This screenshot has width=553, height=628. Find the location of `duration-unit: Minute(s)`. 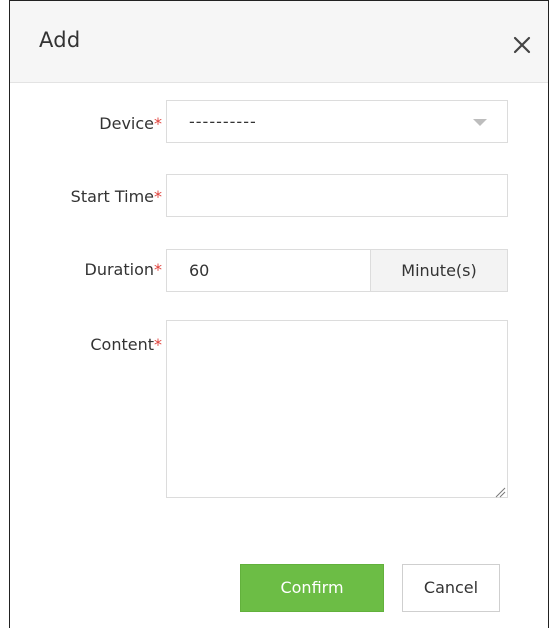

duration-unit: Minute(s) is located at coordinates (438, 270).